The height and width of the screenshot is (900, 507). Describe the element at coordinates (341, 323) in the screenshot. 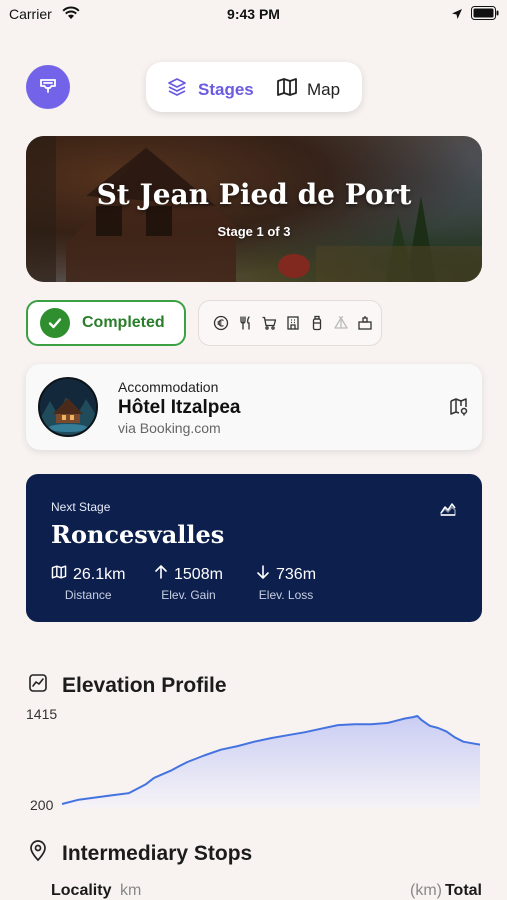

I see `tent-icon` at that location.